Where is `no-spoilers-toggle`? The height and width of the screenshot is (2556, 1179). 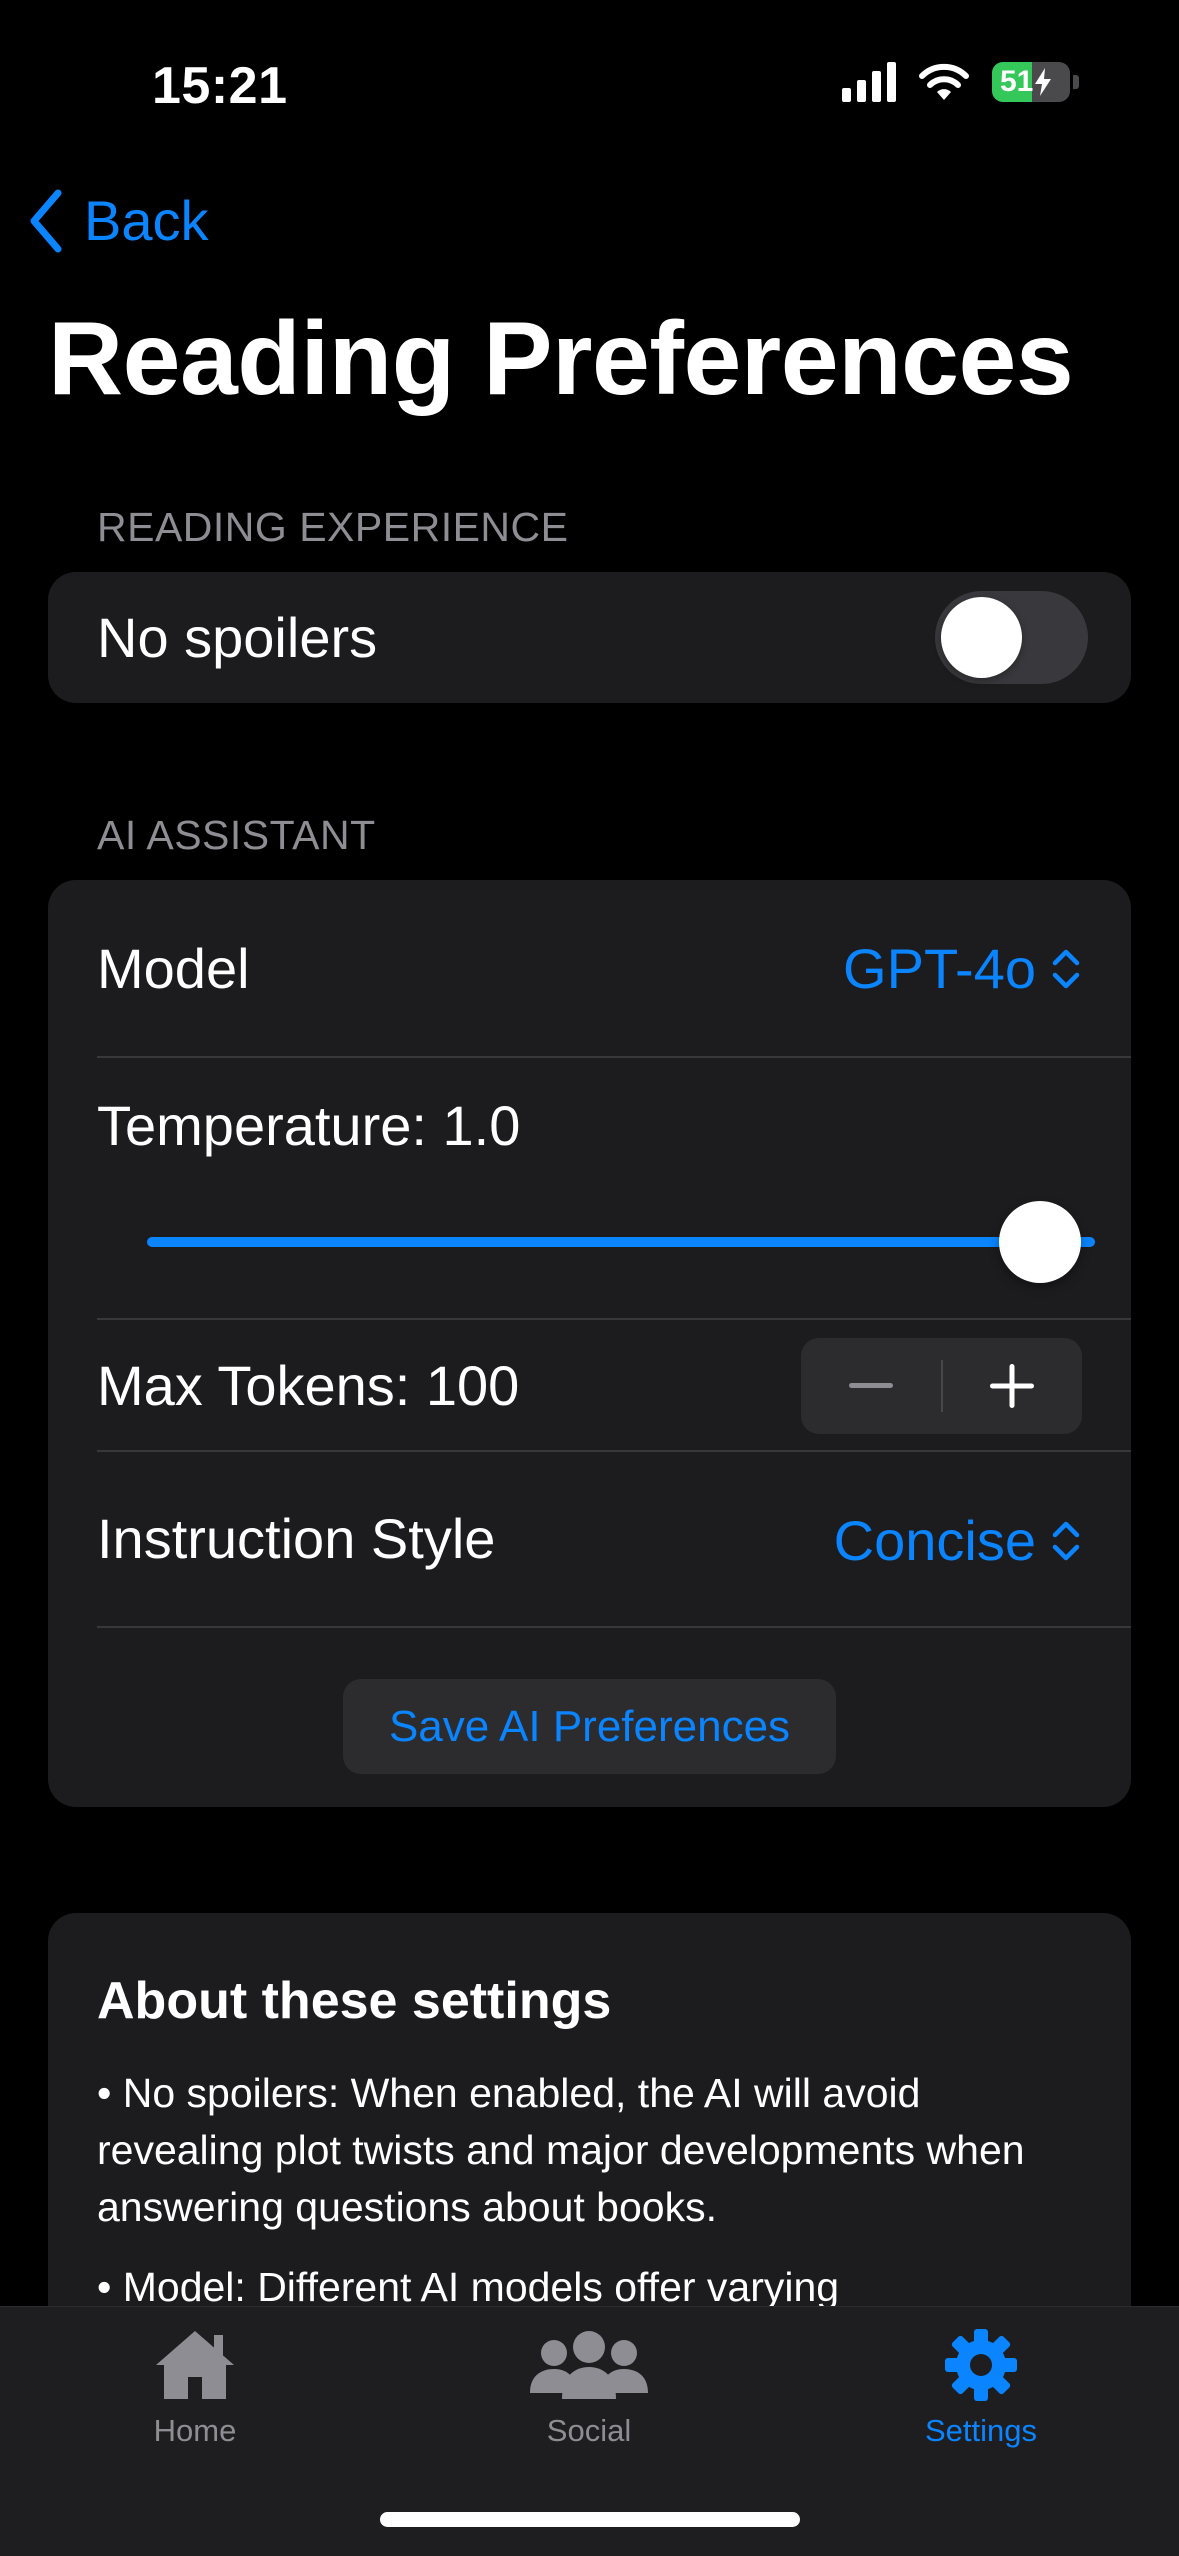 no-spoilers-toggle is located at coordinates (1011, 637).